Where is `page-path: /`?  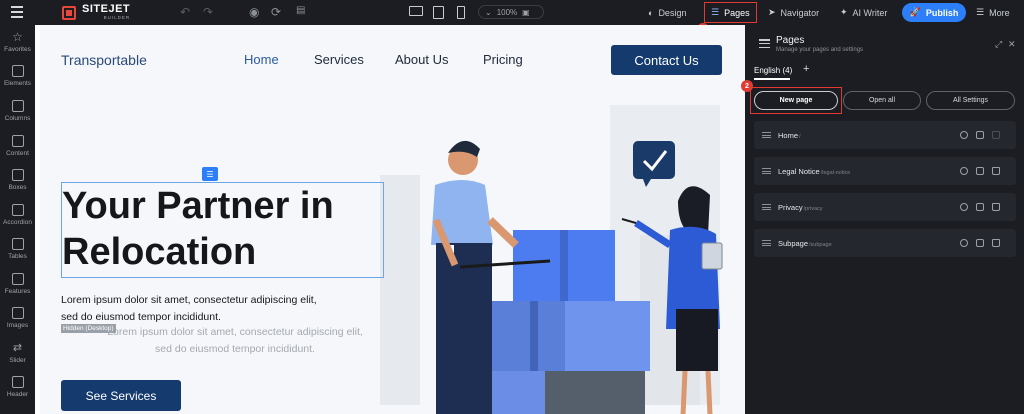
page-path: / is located at coordinates (800, 136).